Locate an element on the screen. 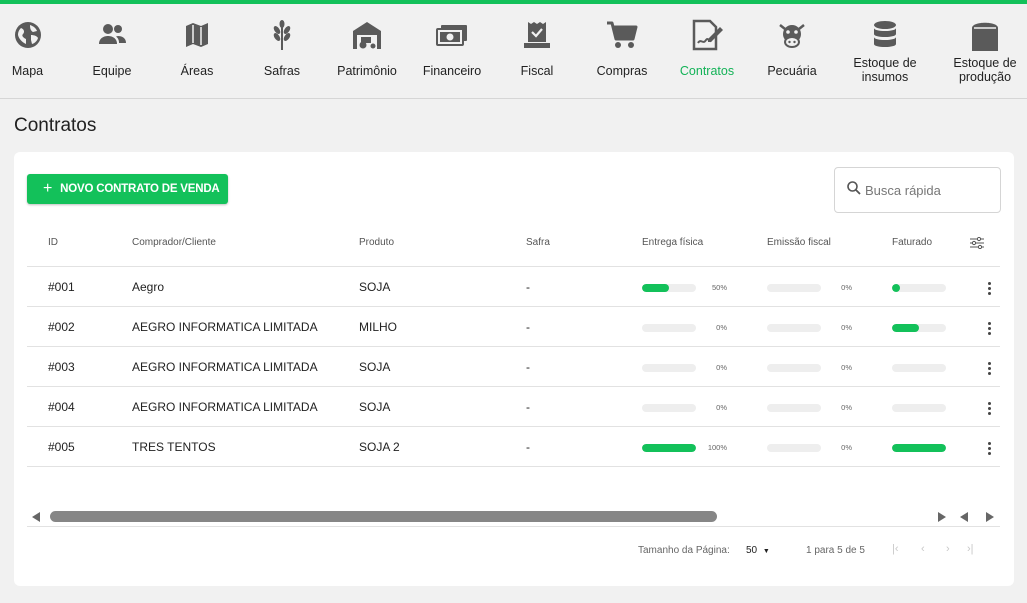 The width and height of the screenshot is (1027, 603). first-page-icon: |‹ is located at coordinates (895, 549).